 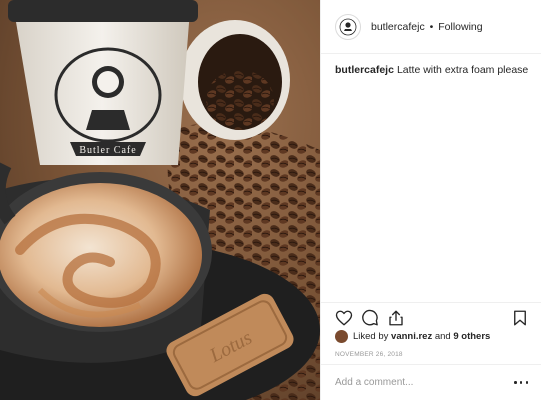 What do you see at coordinates (520, 318) in the screenshot?
I see `bookmark-icon` at bounding box center [520, 318].